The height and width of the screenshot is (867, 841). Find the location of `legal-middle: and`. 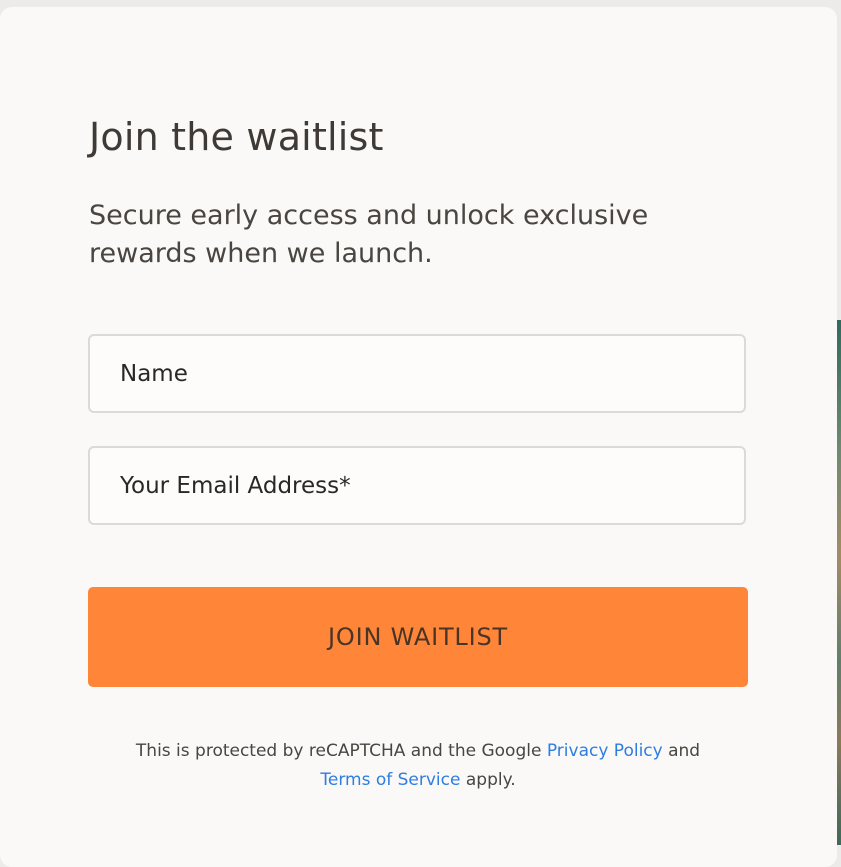

legal-middle: and is located at coordinates (684, 751).